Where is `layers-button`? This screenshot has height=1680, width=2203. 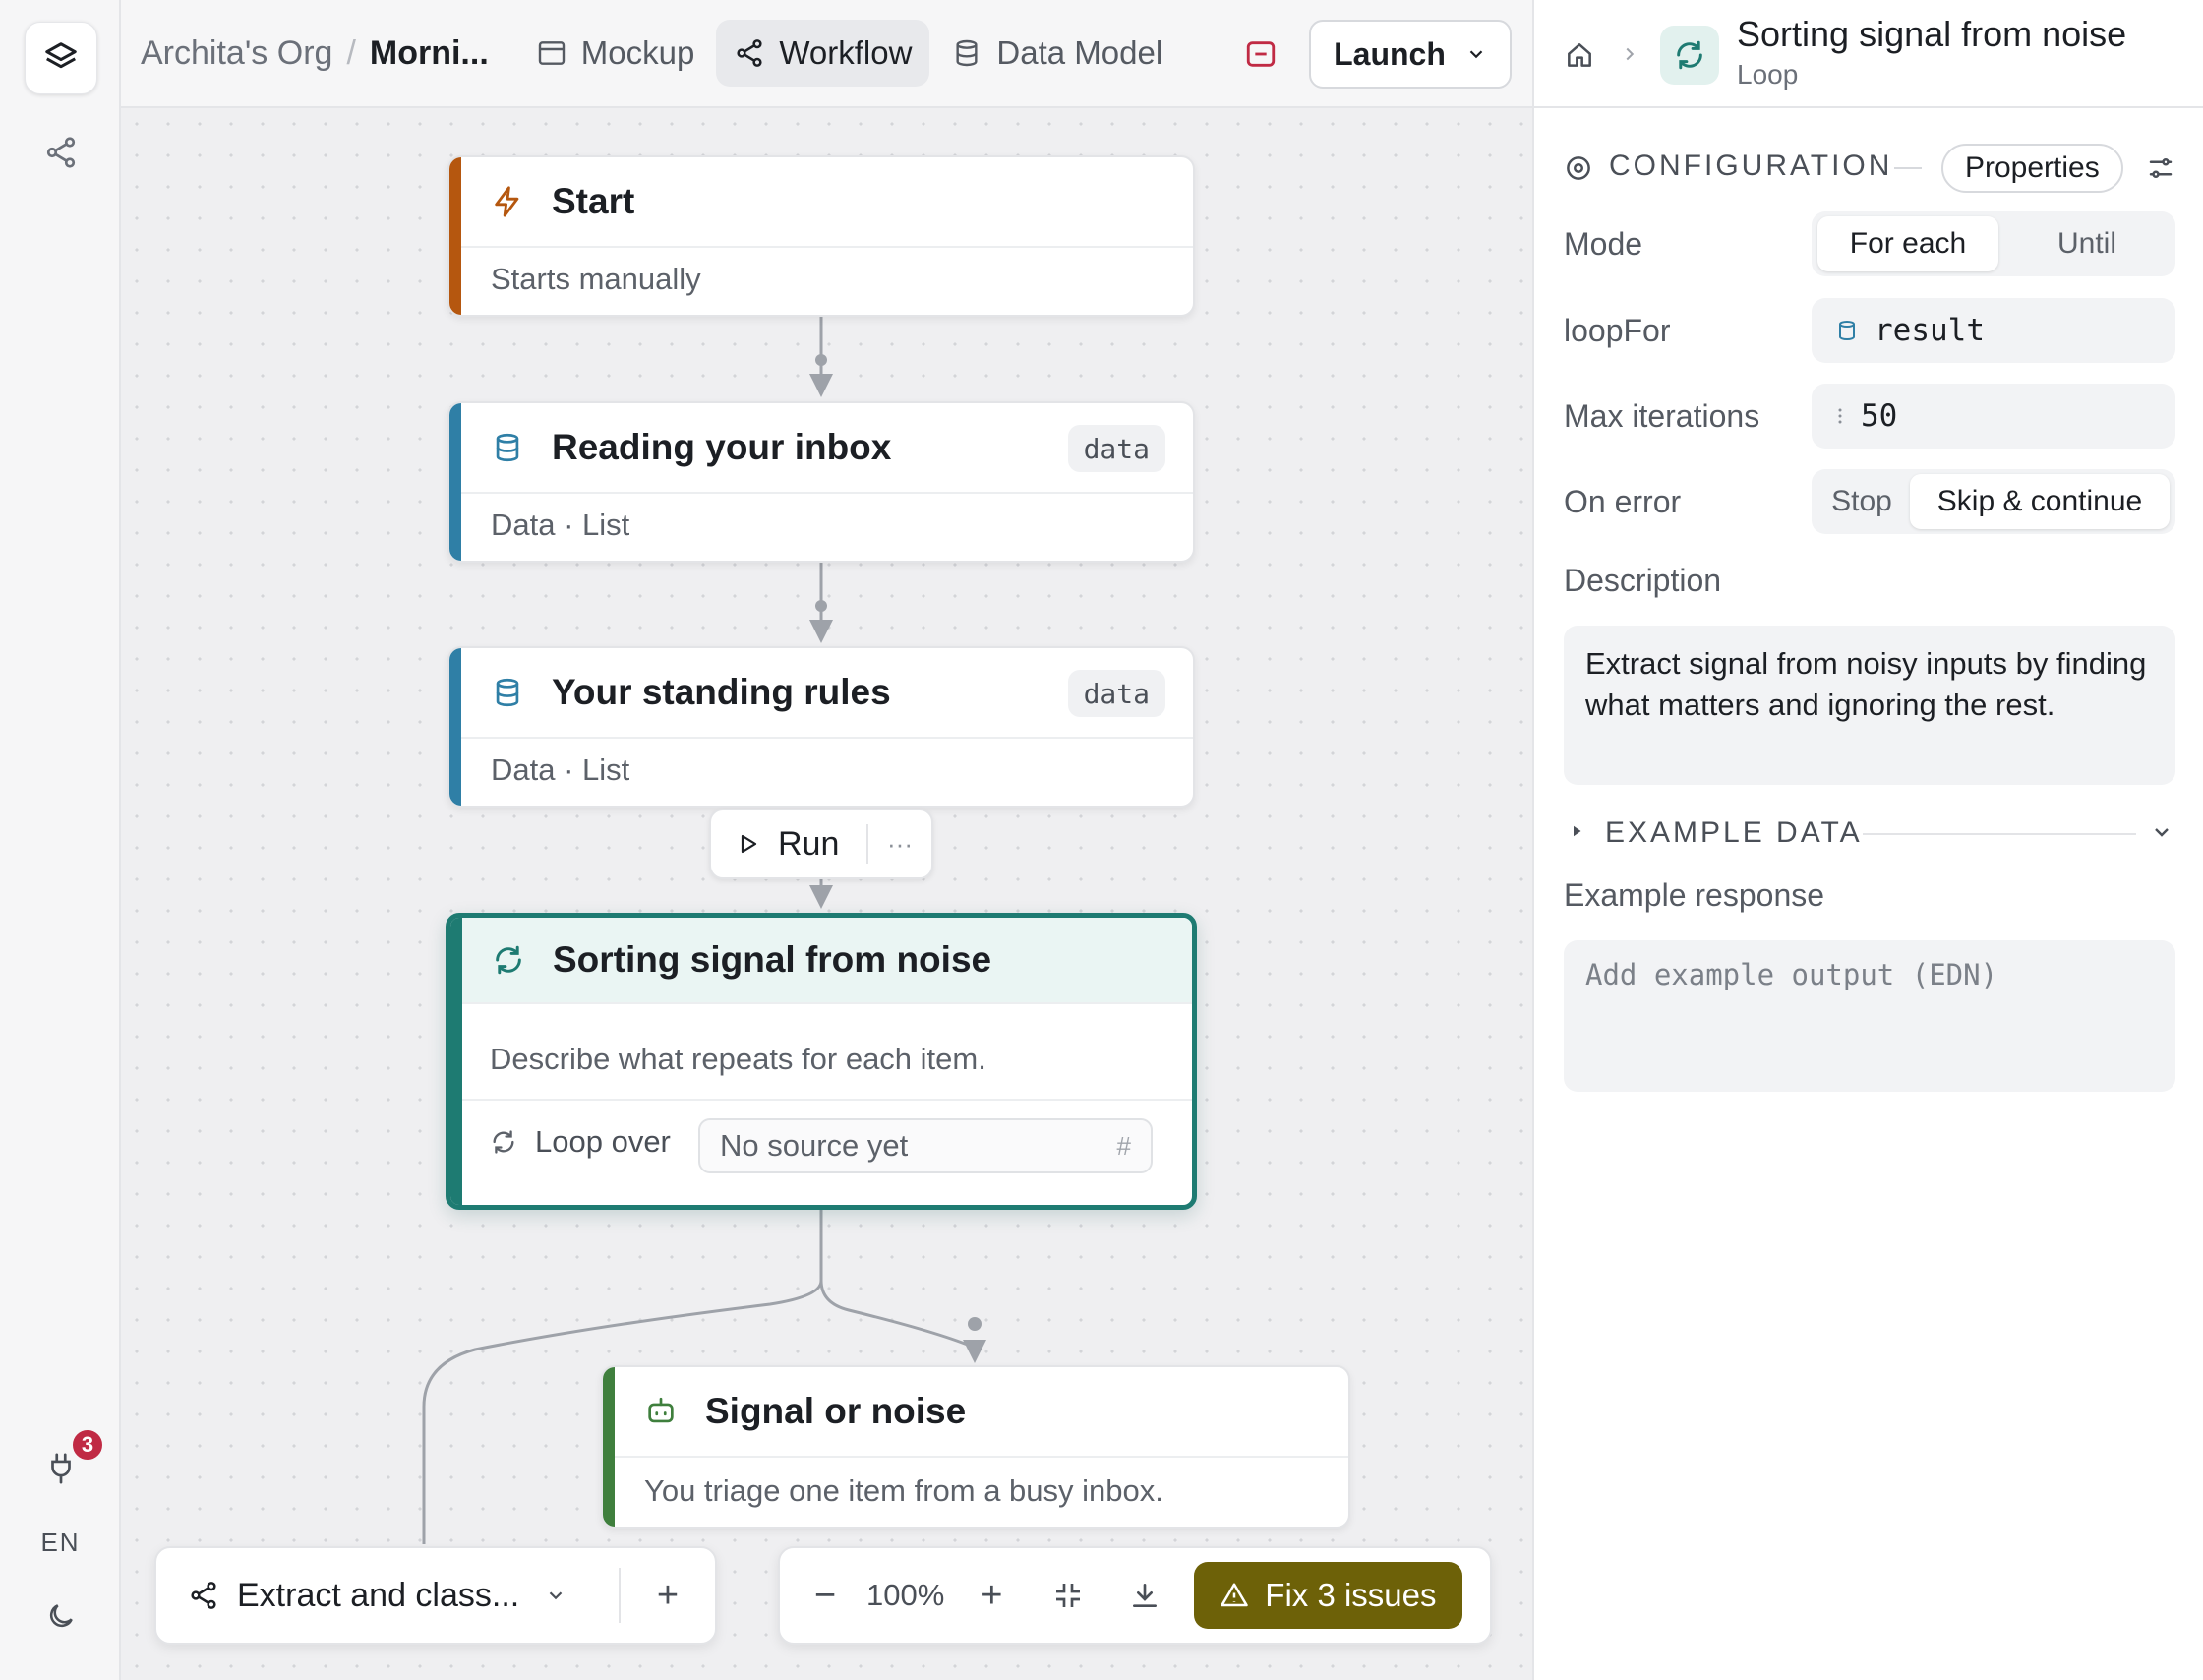 layers-button is located at coordinates (61, 58).